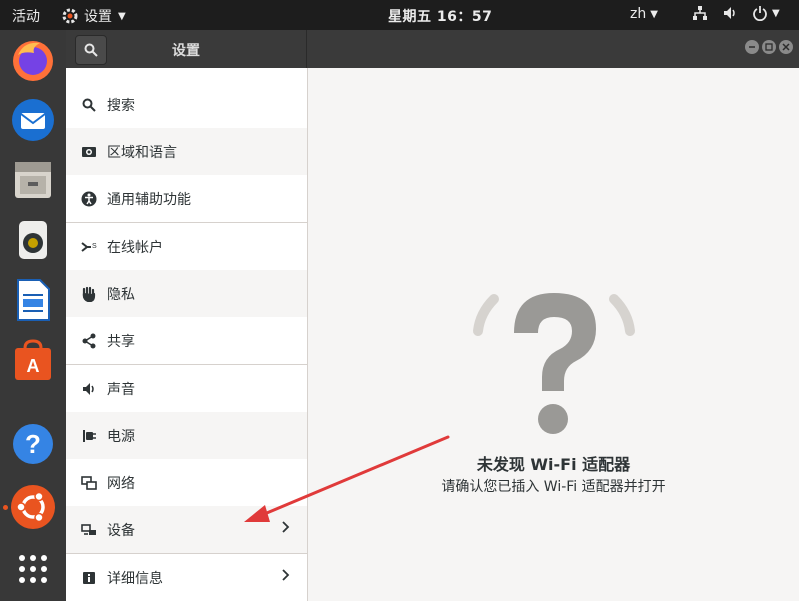  I want to click on sidebar-item-label: 在线帐户, so click(135, 247).